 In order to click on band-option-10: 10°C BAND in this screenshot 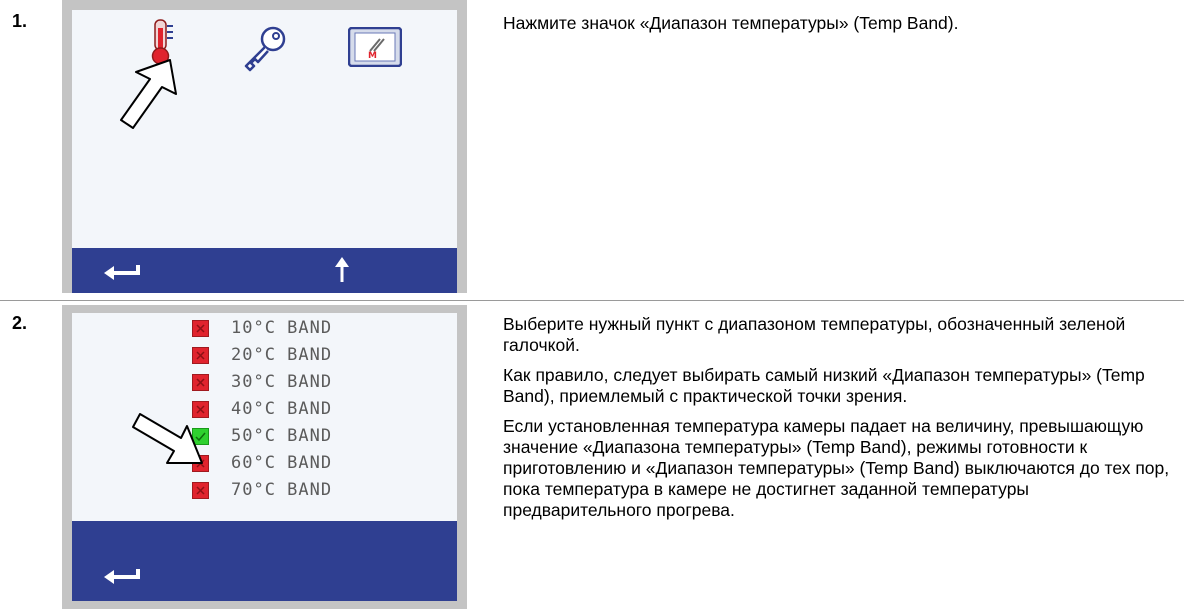, I will do `click(262, 328)`.